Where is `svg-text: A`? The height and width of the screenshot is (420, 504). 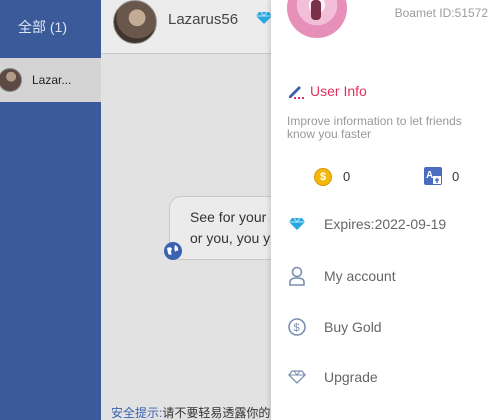
svg-text: A is located at coordinates (429, 175).